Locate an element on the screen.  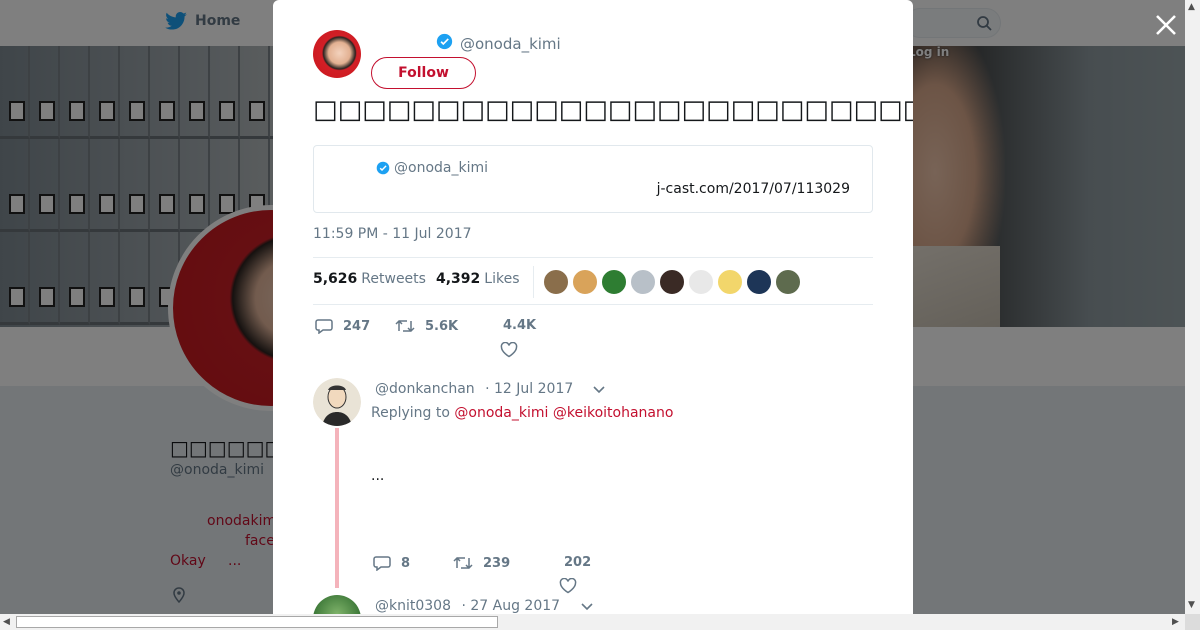
reply-tweet: @knit0308 · 27 Aug 2017 is located at coordinates (593, 604).